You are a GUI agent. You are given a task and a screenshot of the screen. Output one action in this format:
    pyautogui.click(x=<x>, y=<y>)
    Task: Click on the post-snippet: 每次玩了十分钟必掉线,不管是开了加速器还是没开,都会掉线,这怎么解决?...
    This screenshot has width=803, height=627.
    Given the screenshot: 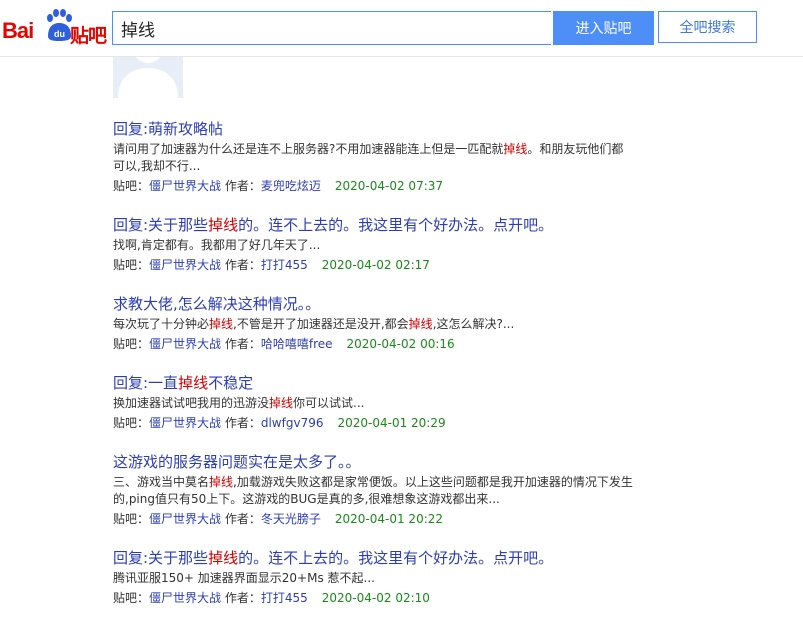 What is the action you would take?
    pyautogui.click(x=314, y=324)
    